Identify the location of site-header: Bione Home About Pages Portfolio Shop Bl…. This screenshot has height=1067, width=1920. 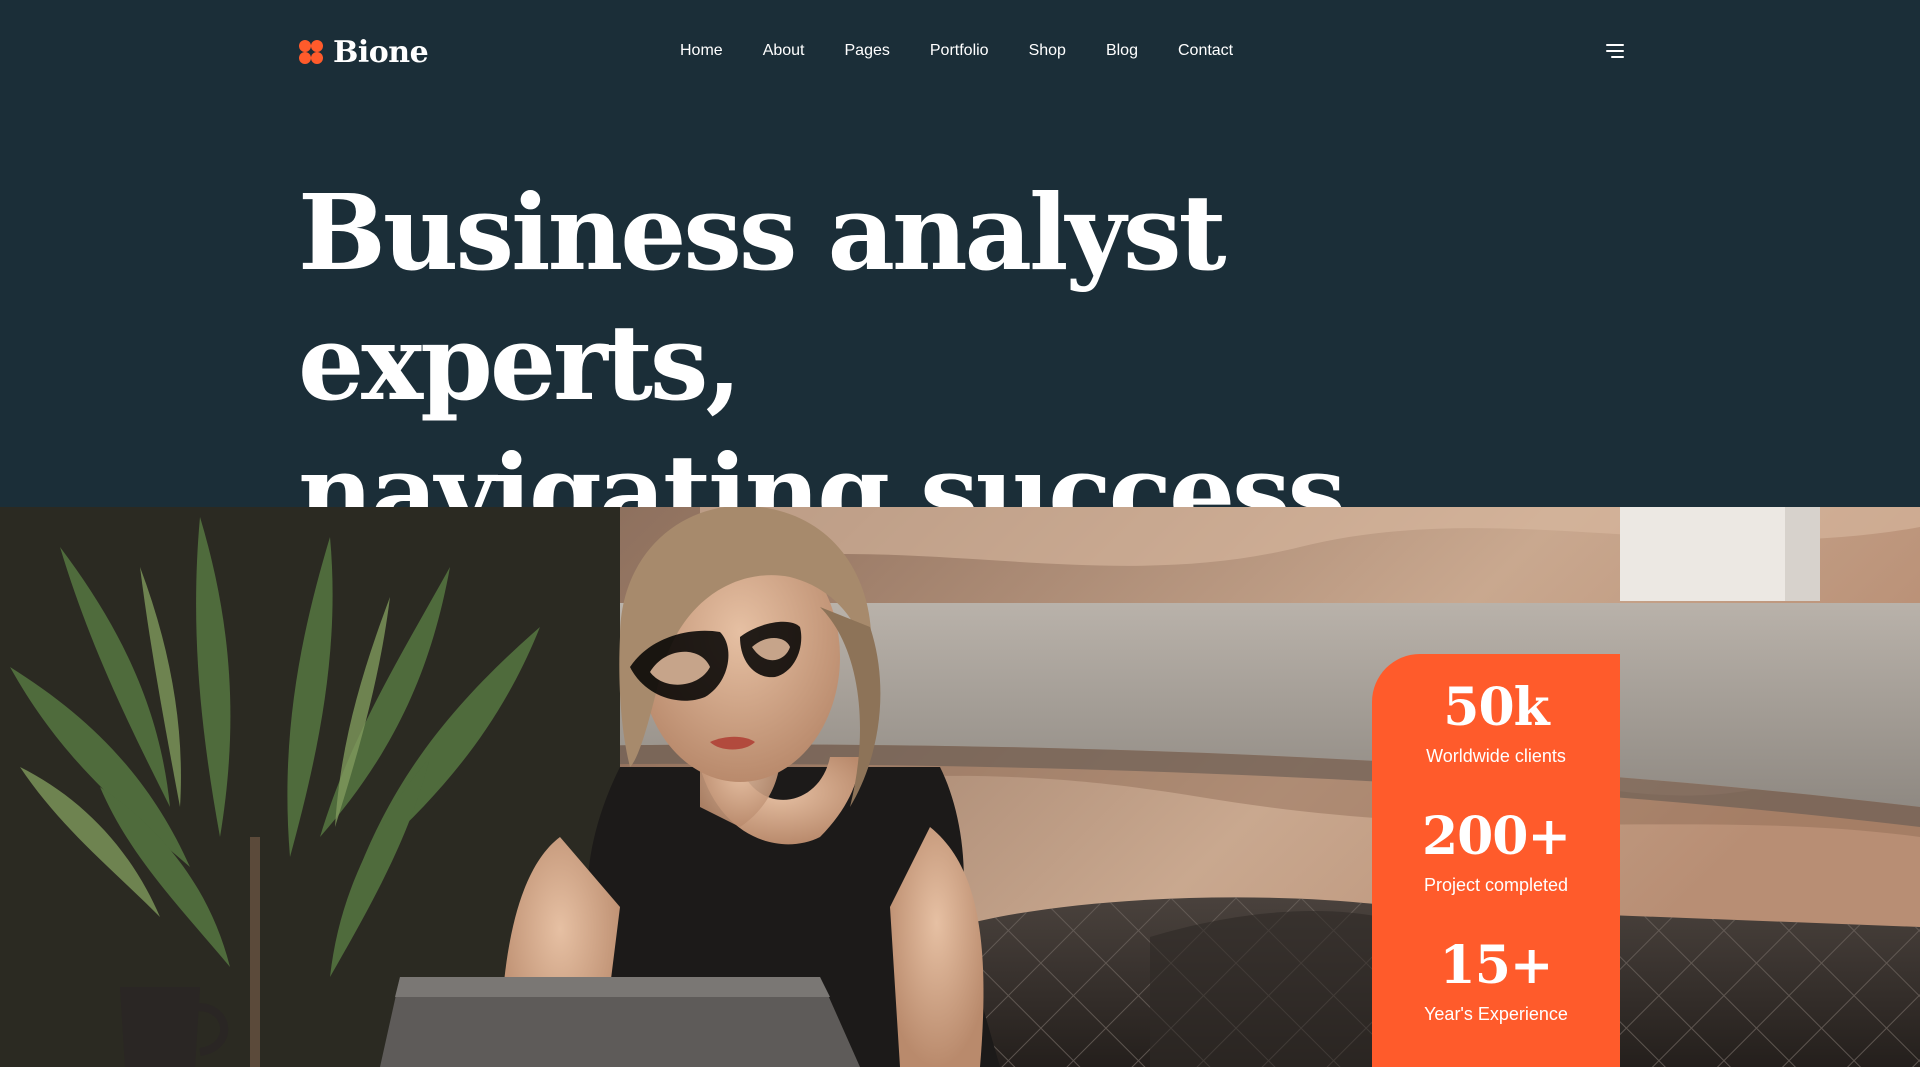
(960, 51).